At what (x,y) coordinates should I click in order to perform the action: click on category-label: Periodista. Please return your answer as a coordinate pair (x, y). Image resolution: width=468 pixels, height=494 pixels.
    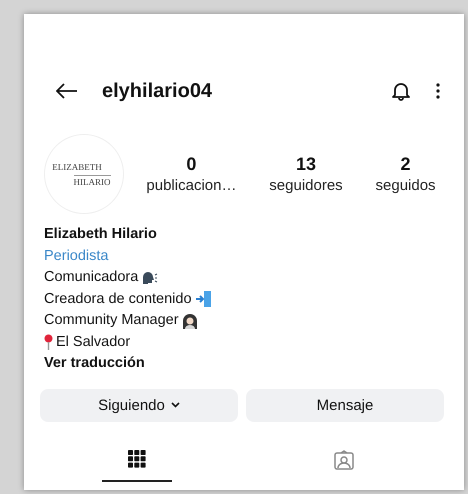
    Looking at the image, I should click on (76, 256).